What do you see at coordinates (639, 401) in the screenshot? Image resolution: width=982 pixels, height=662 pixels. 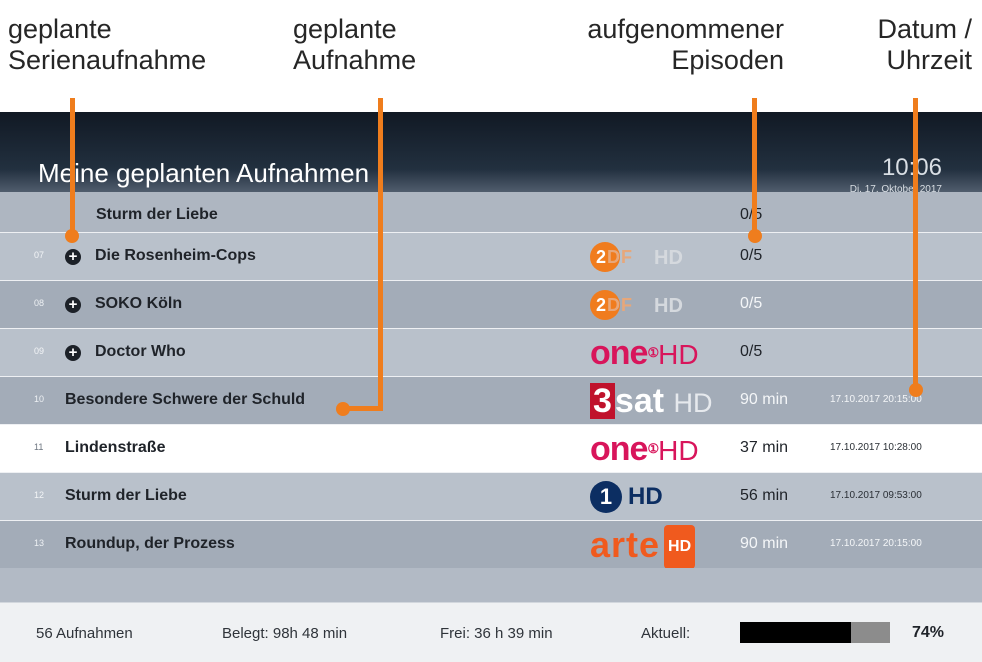 I see `3sat-logo-word: sat` at bounding box center [639, 401].